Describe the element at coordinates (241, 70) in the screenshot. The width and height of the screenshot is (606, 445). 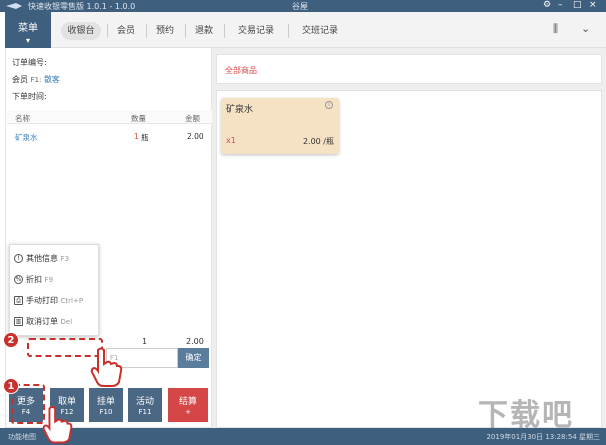
I see `category-all: 全部商品` at that location.